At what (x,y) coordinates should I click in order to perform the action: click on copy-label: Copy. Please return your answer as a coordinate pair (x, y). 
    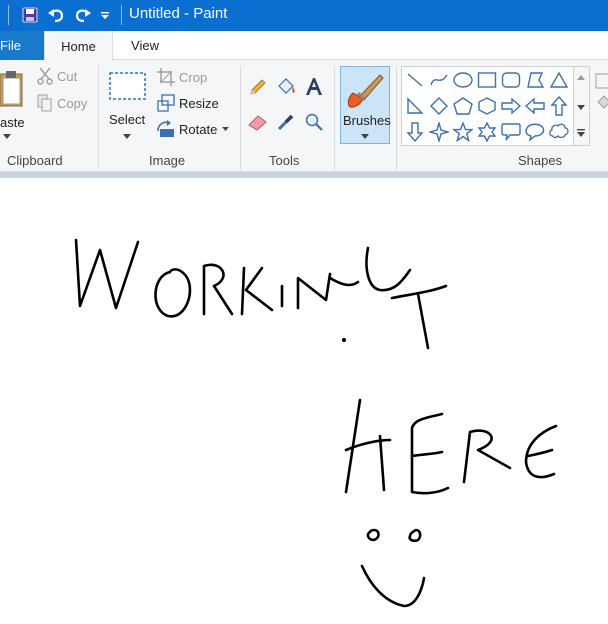
    Looking at the image, I should click on (72, 103).